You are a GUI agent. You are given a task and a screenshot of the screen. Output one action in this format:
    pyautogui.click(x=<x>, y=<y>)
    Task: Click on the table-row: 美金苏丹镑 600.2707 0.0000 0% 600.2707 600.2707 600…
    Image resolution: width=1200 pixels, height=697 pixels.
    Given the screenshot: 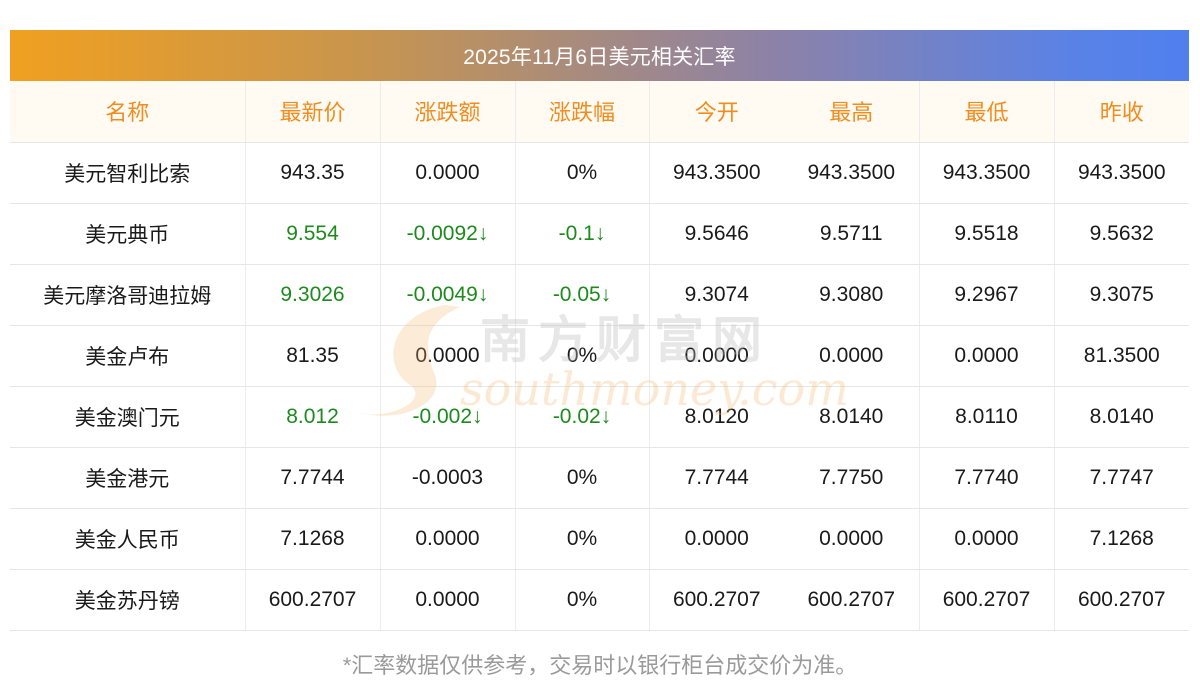 What is the action you would take?
    pyautogui.click(x=599, y=600)
    